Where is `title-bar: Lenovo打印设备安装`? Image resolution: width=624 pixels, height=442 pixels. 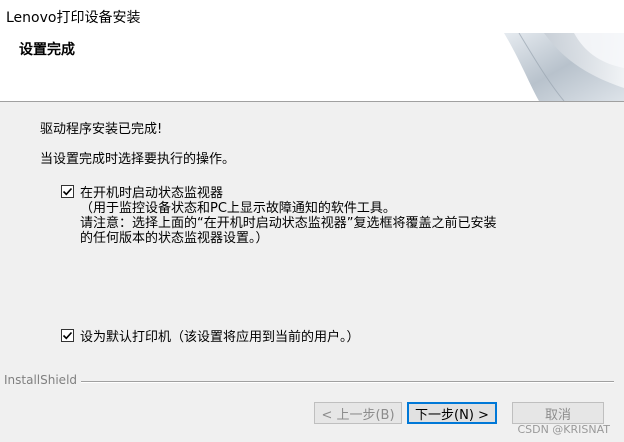 title-bar: Lenovo打印设备安装 is located at coordinates (312, 17).